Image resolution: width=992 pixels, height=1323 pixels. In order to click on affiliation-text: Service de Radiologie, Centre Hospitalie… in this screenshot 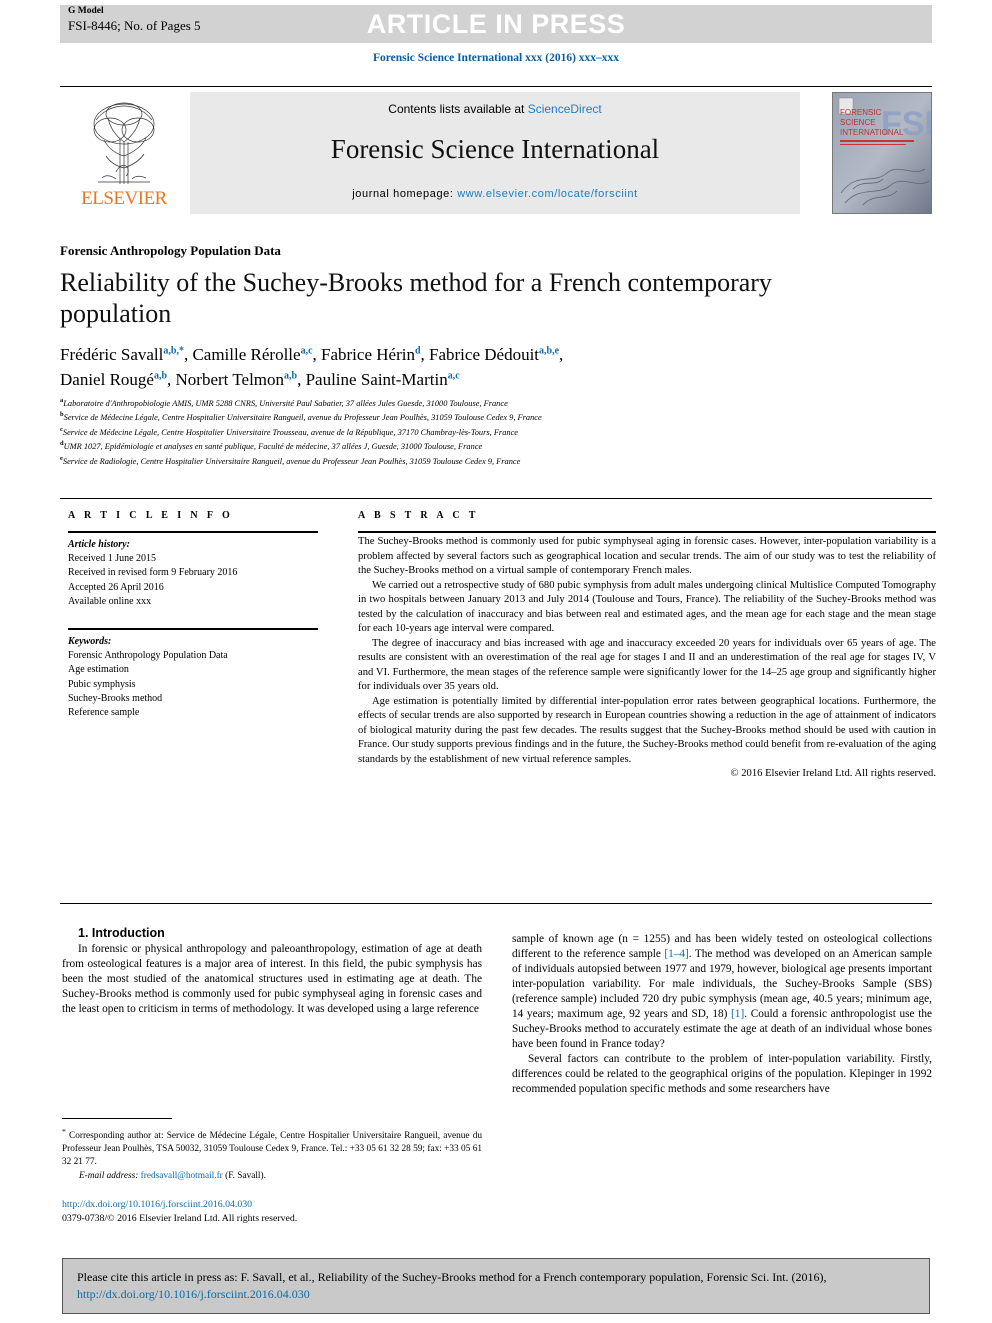, I will do `click(291, 461)`.